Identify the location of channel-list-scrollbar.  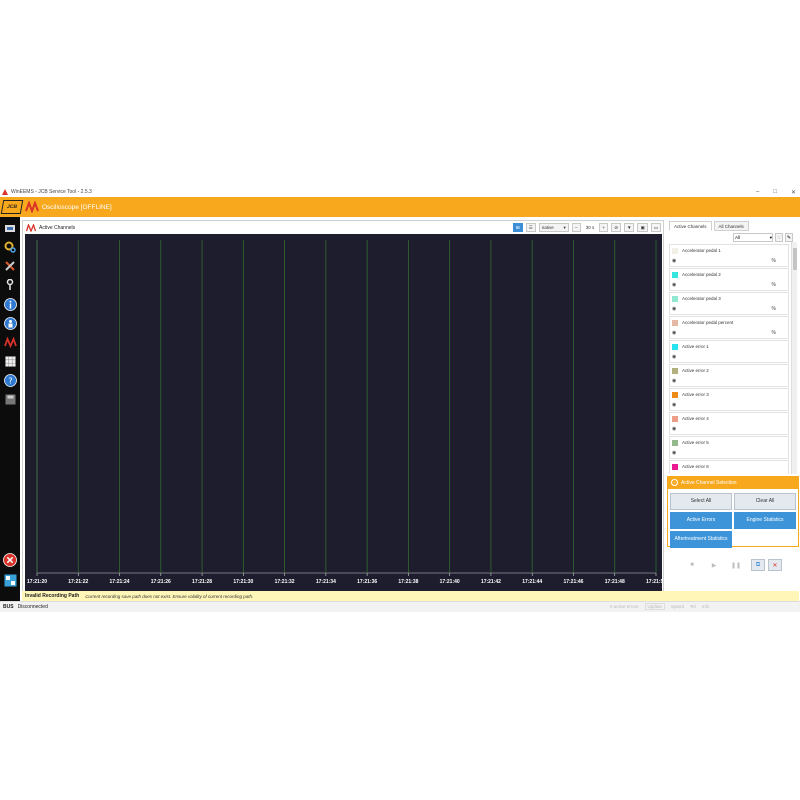
(794, 358).